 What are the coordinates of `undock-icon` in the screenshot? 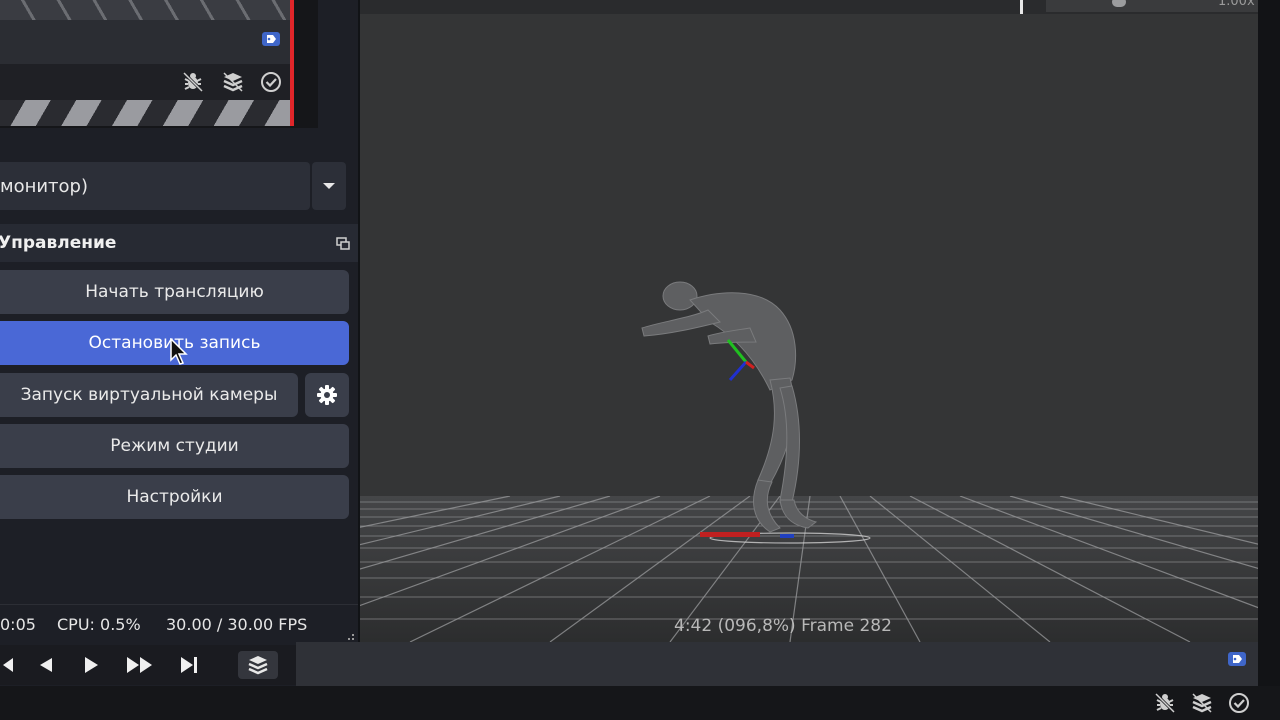 It's located at (343, 243).